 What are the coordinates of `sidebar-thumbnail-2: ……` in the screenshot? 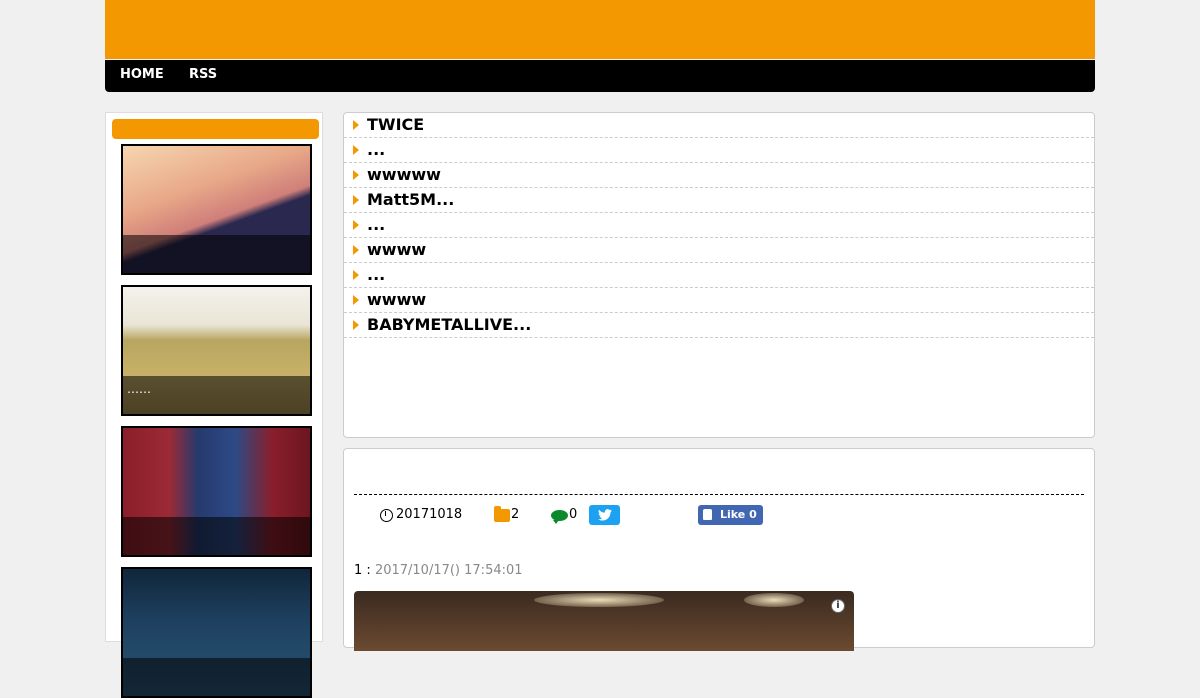 It's located at (216, 350).